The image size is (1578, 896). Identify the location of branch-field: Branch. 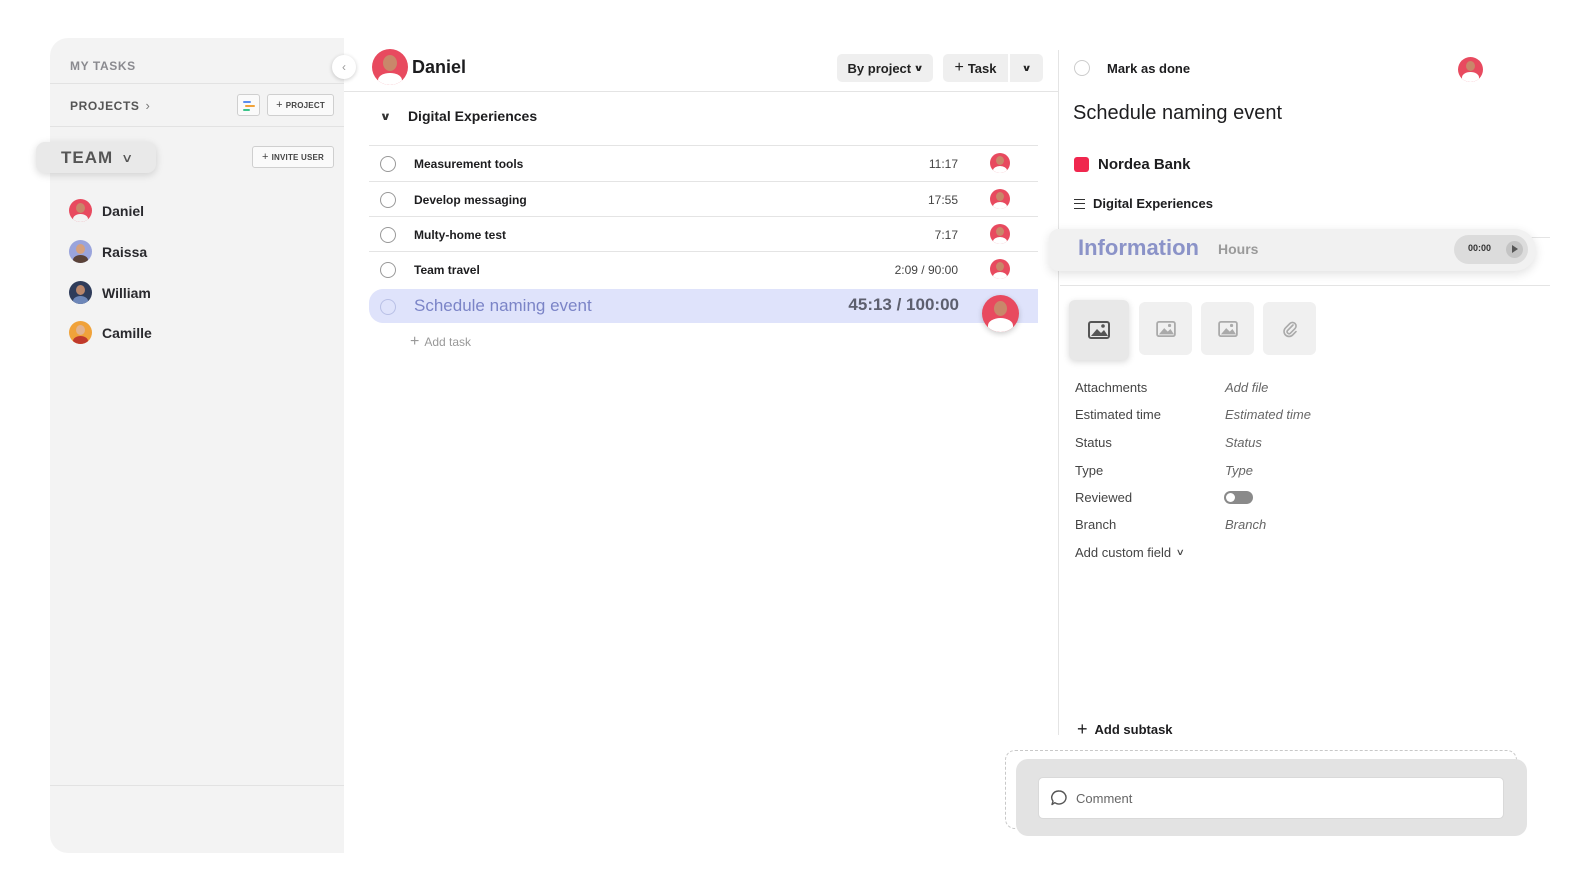
(1245, 524).